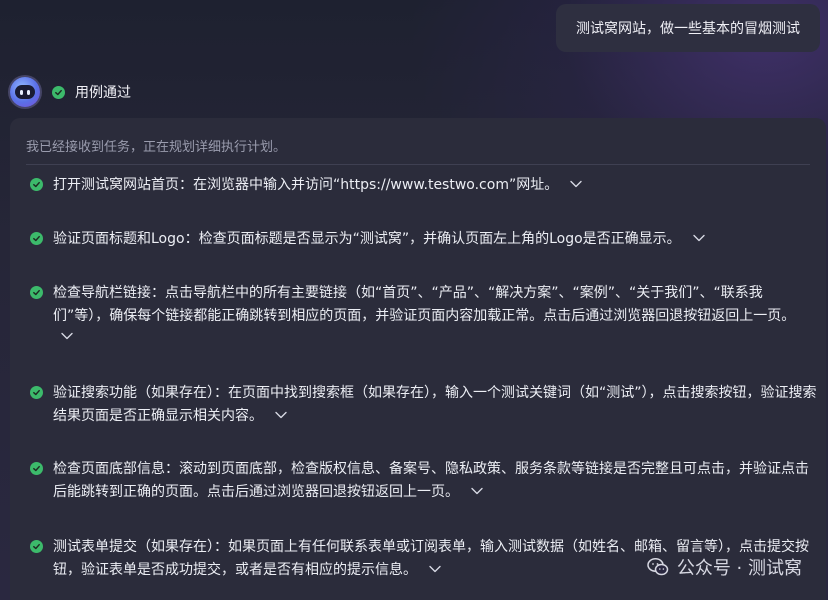 The width and height of the screenshot is (828, 600). I want to click on wechat-icon, so click(658, 567).